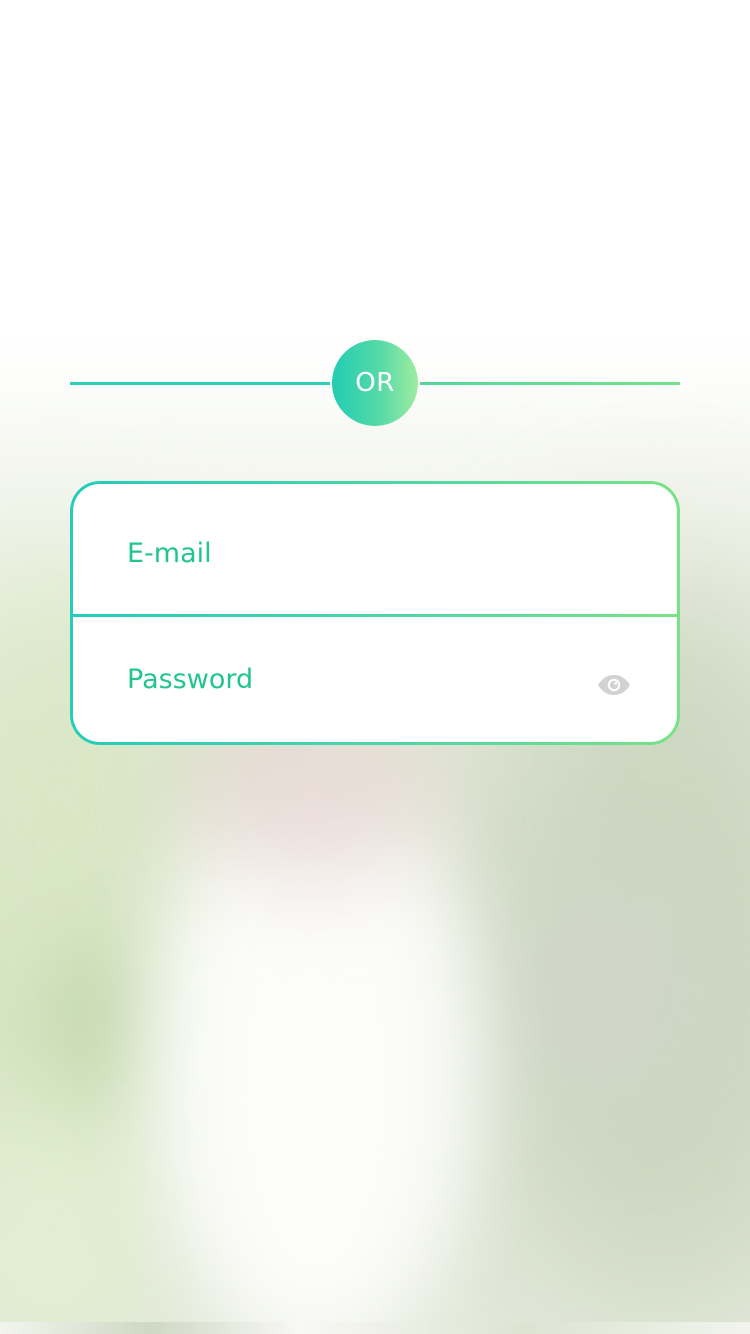 This screenshot has height=1334, width=750. What do you see at coordinates (200, 383) in the screenshot?
I see `or-divider-line-left` at bounding box center [200, 383].